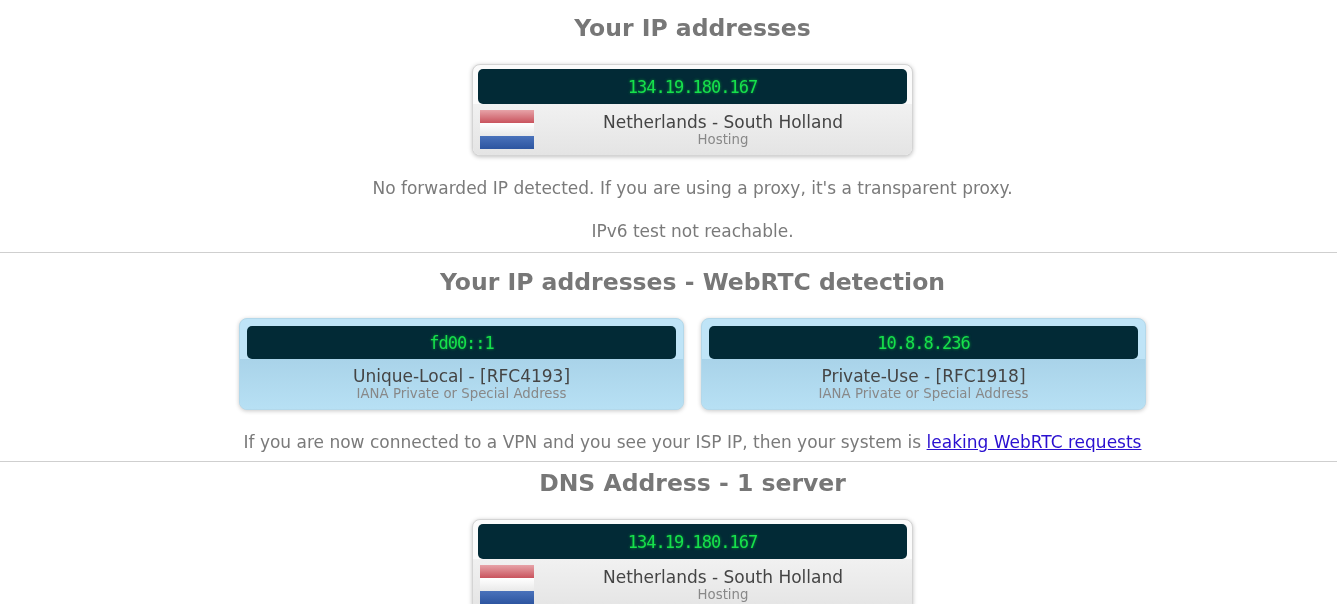  Describe the element at coordinates (461, 376) in the screenshot. I see `location-text: Unique-Local - [RFC4193]` at that location.